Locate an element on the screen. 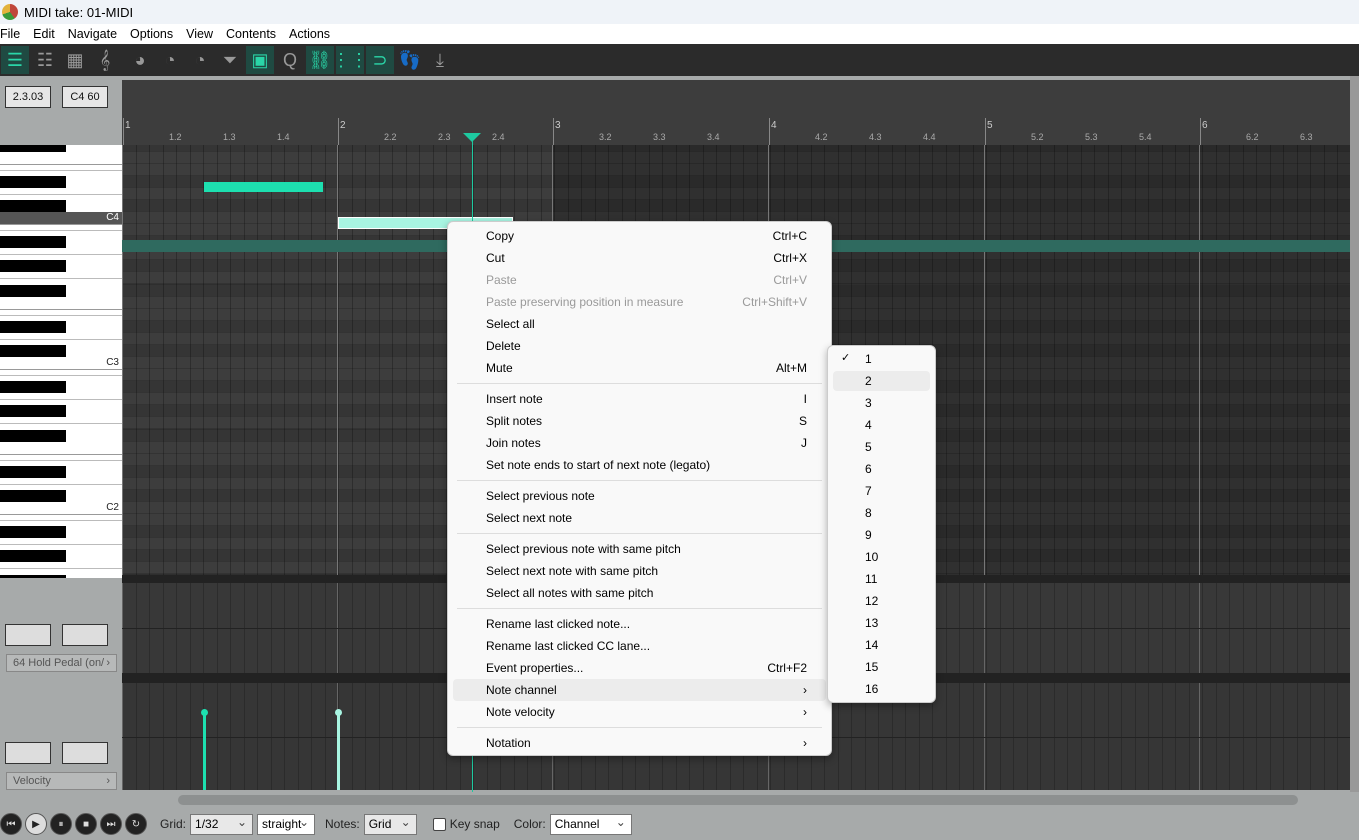 Image resolution: width=1359 pixels, height=840 pixels. color-select: Channel is located at coordinates (590, 824).